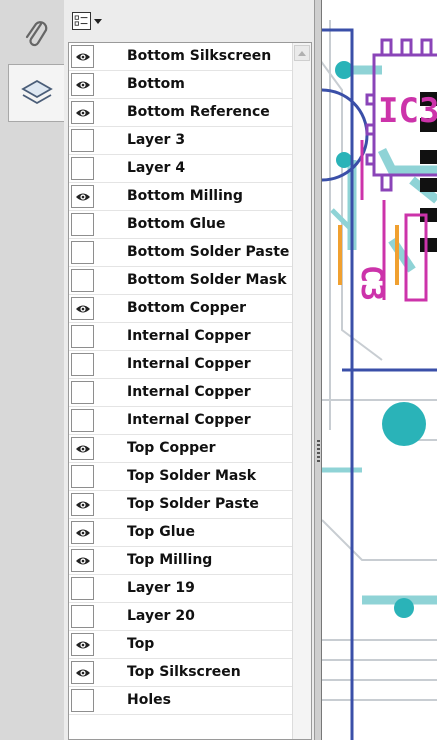 The image size is (437, 740). Describe the element at coordinates (161, 588) in the screenshot. I see `layer-label: Layer 19` at that location.